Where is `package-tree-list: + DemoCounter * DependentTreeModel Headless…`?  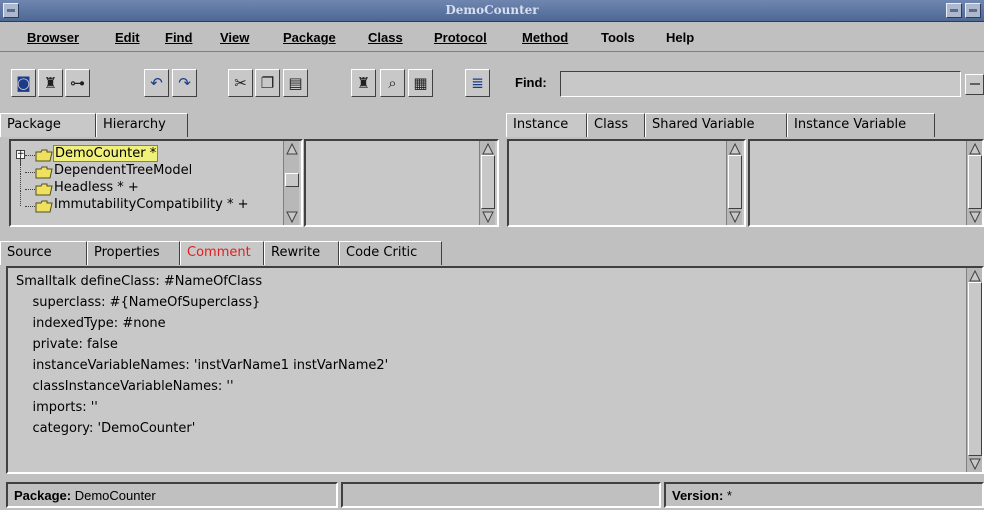 package-tree-list: + DemoCounter * DependentTreeModel Headless… is located at coordinates (148, 183).